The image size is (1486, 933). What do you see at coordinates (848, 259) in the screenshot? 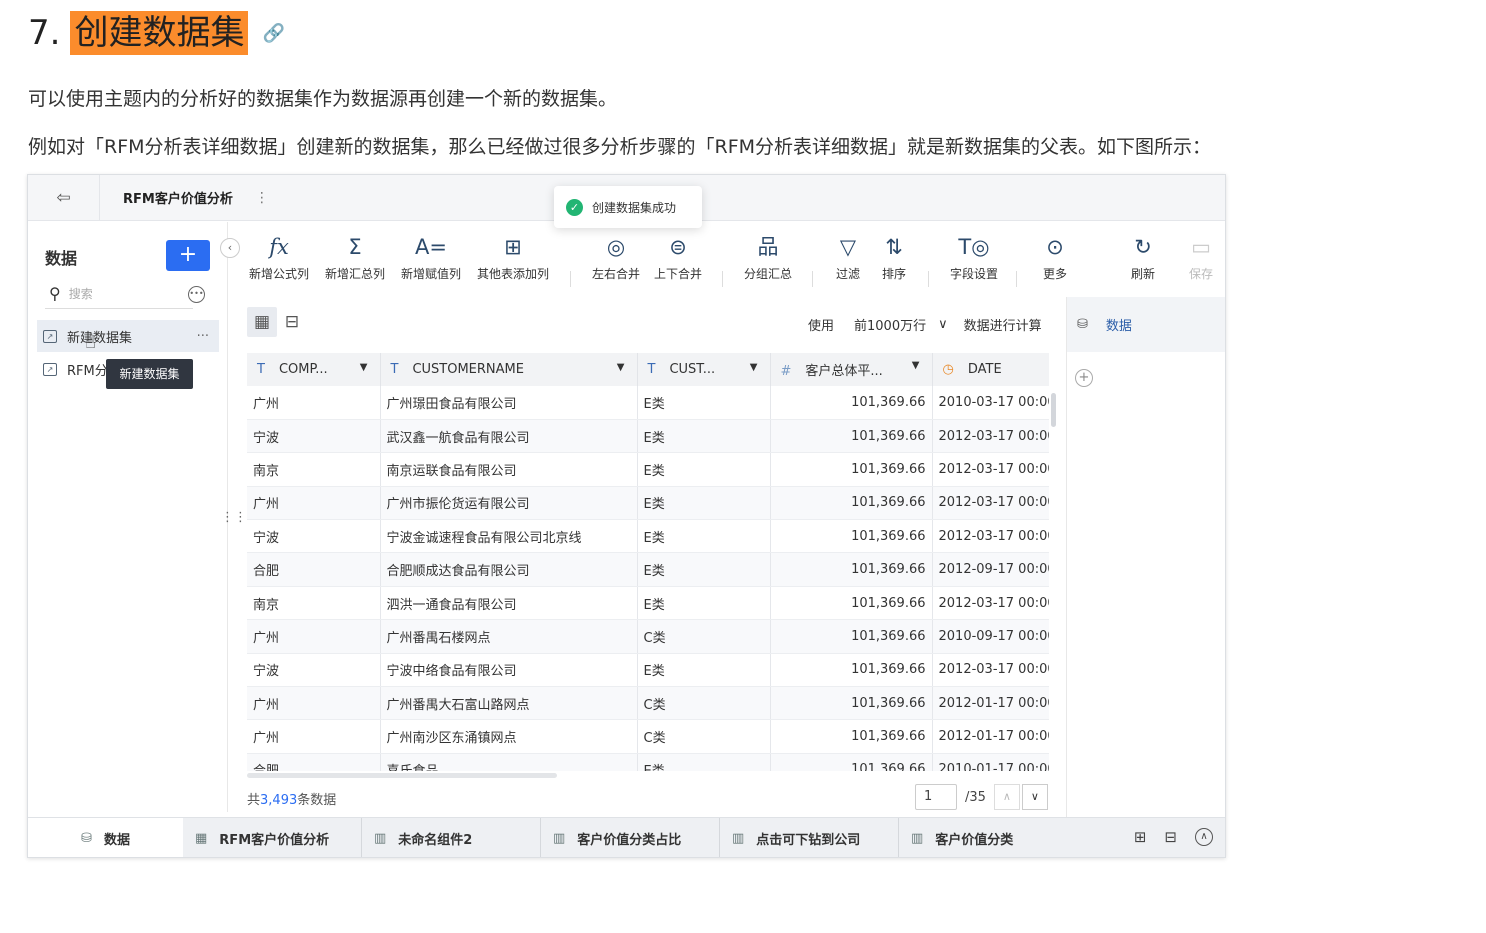
I see `filter-button: ▽ 过滤` at bounding box center [848, 259].